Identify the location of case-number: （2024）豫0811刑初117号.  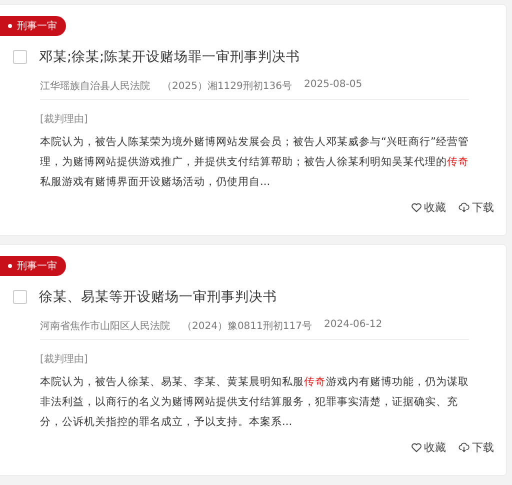
(247, 326).